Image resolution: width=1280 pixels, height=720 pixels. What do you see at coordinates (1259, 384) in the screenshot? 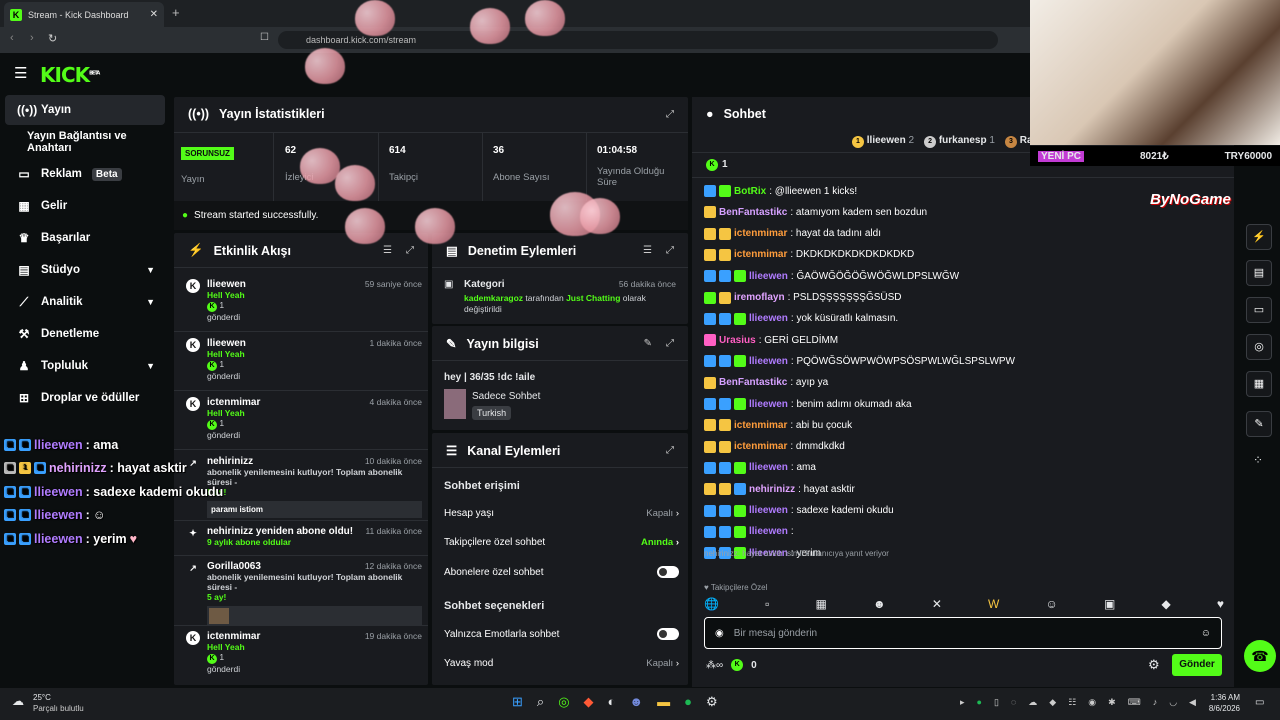
I see `list-icon: ▦` at bounding box center [1259, 384].